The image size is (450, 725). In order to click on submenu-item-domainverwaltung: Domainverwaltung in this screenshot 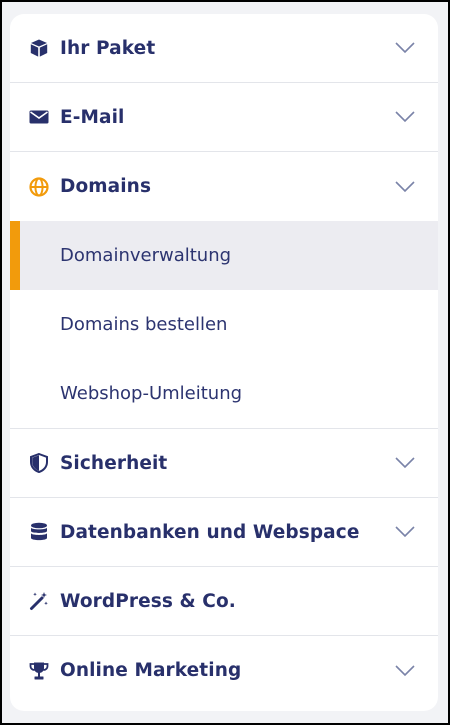, I will do `click(224, 255)`.